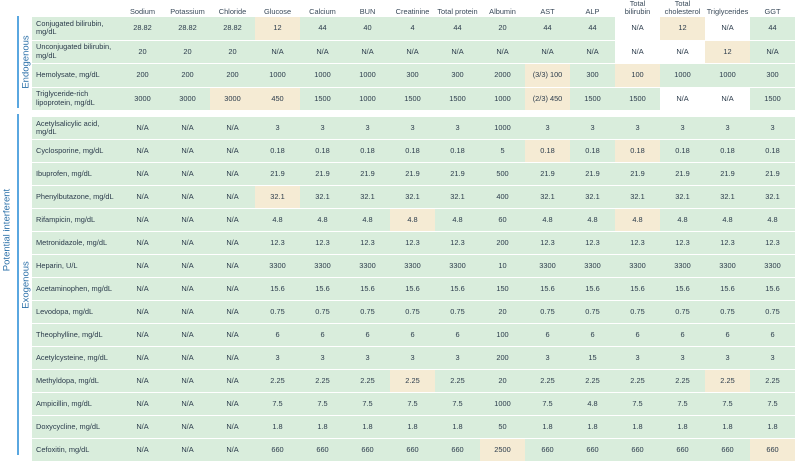 The image size is (795, 462). Describe the element at coordinates (502, 358) in the screenshot. I see `table-cell: 200` at that location.